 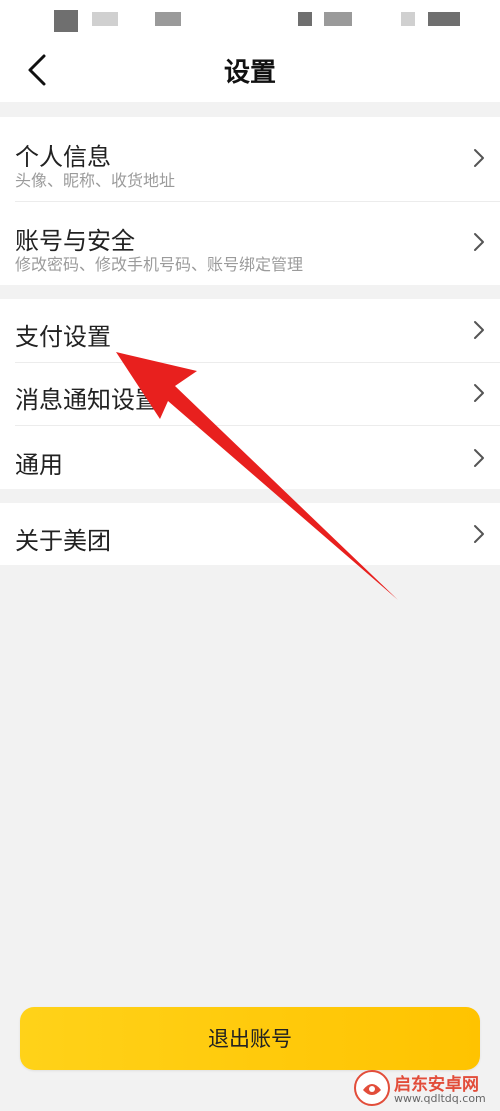 What do you see at coordinates (424, 1088) in the screenshot?
I see `watermark: 启东安卓网 www.qdltdq.com` at bounding box center [424, 1088].